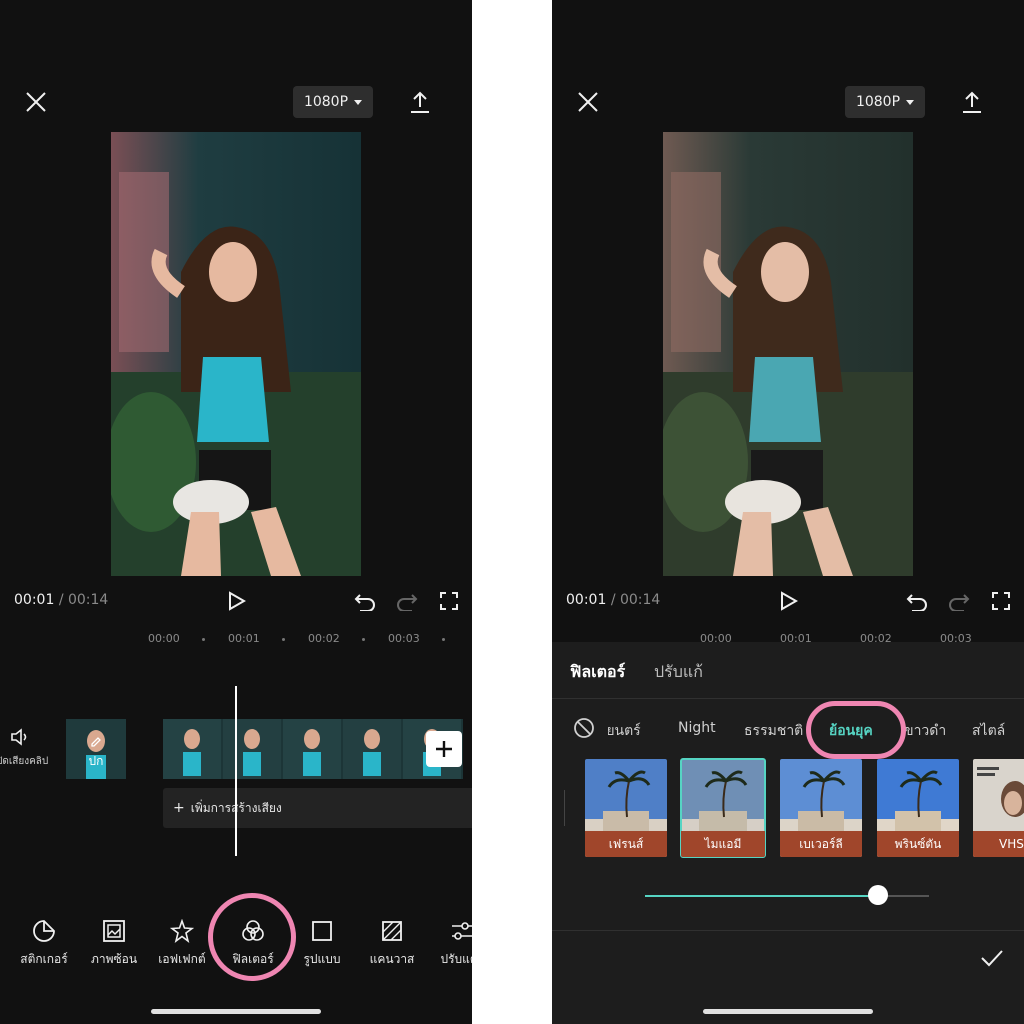 The image size is (1024, 1024). What do you see at coordinates (317, 808) in the screenshot?
I see `add-audio-button: + เพิ่มการสร้างเสียง` at bounding box center [317, 808].